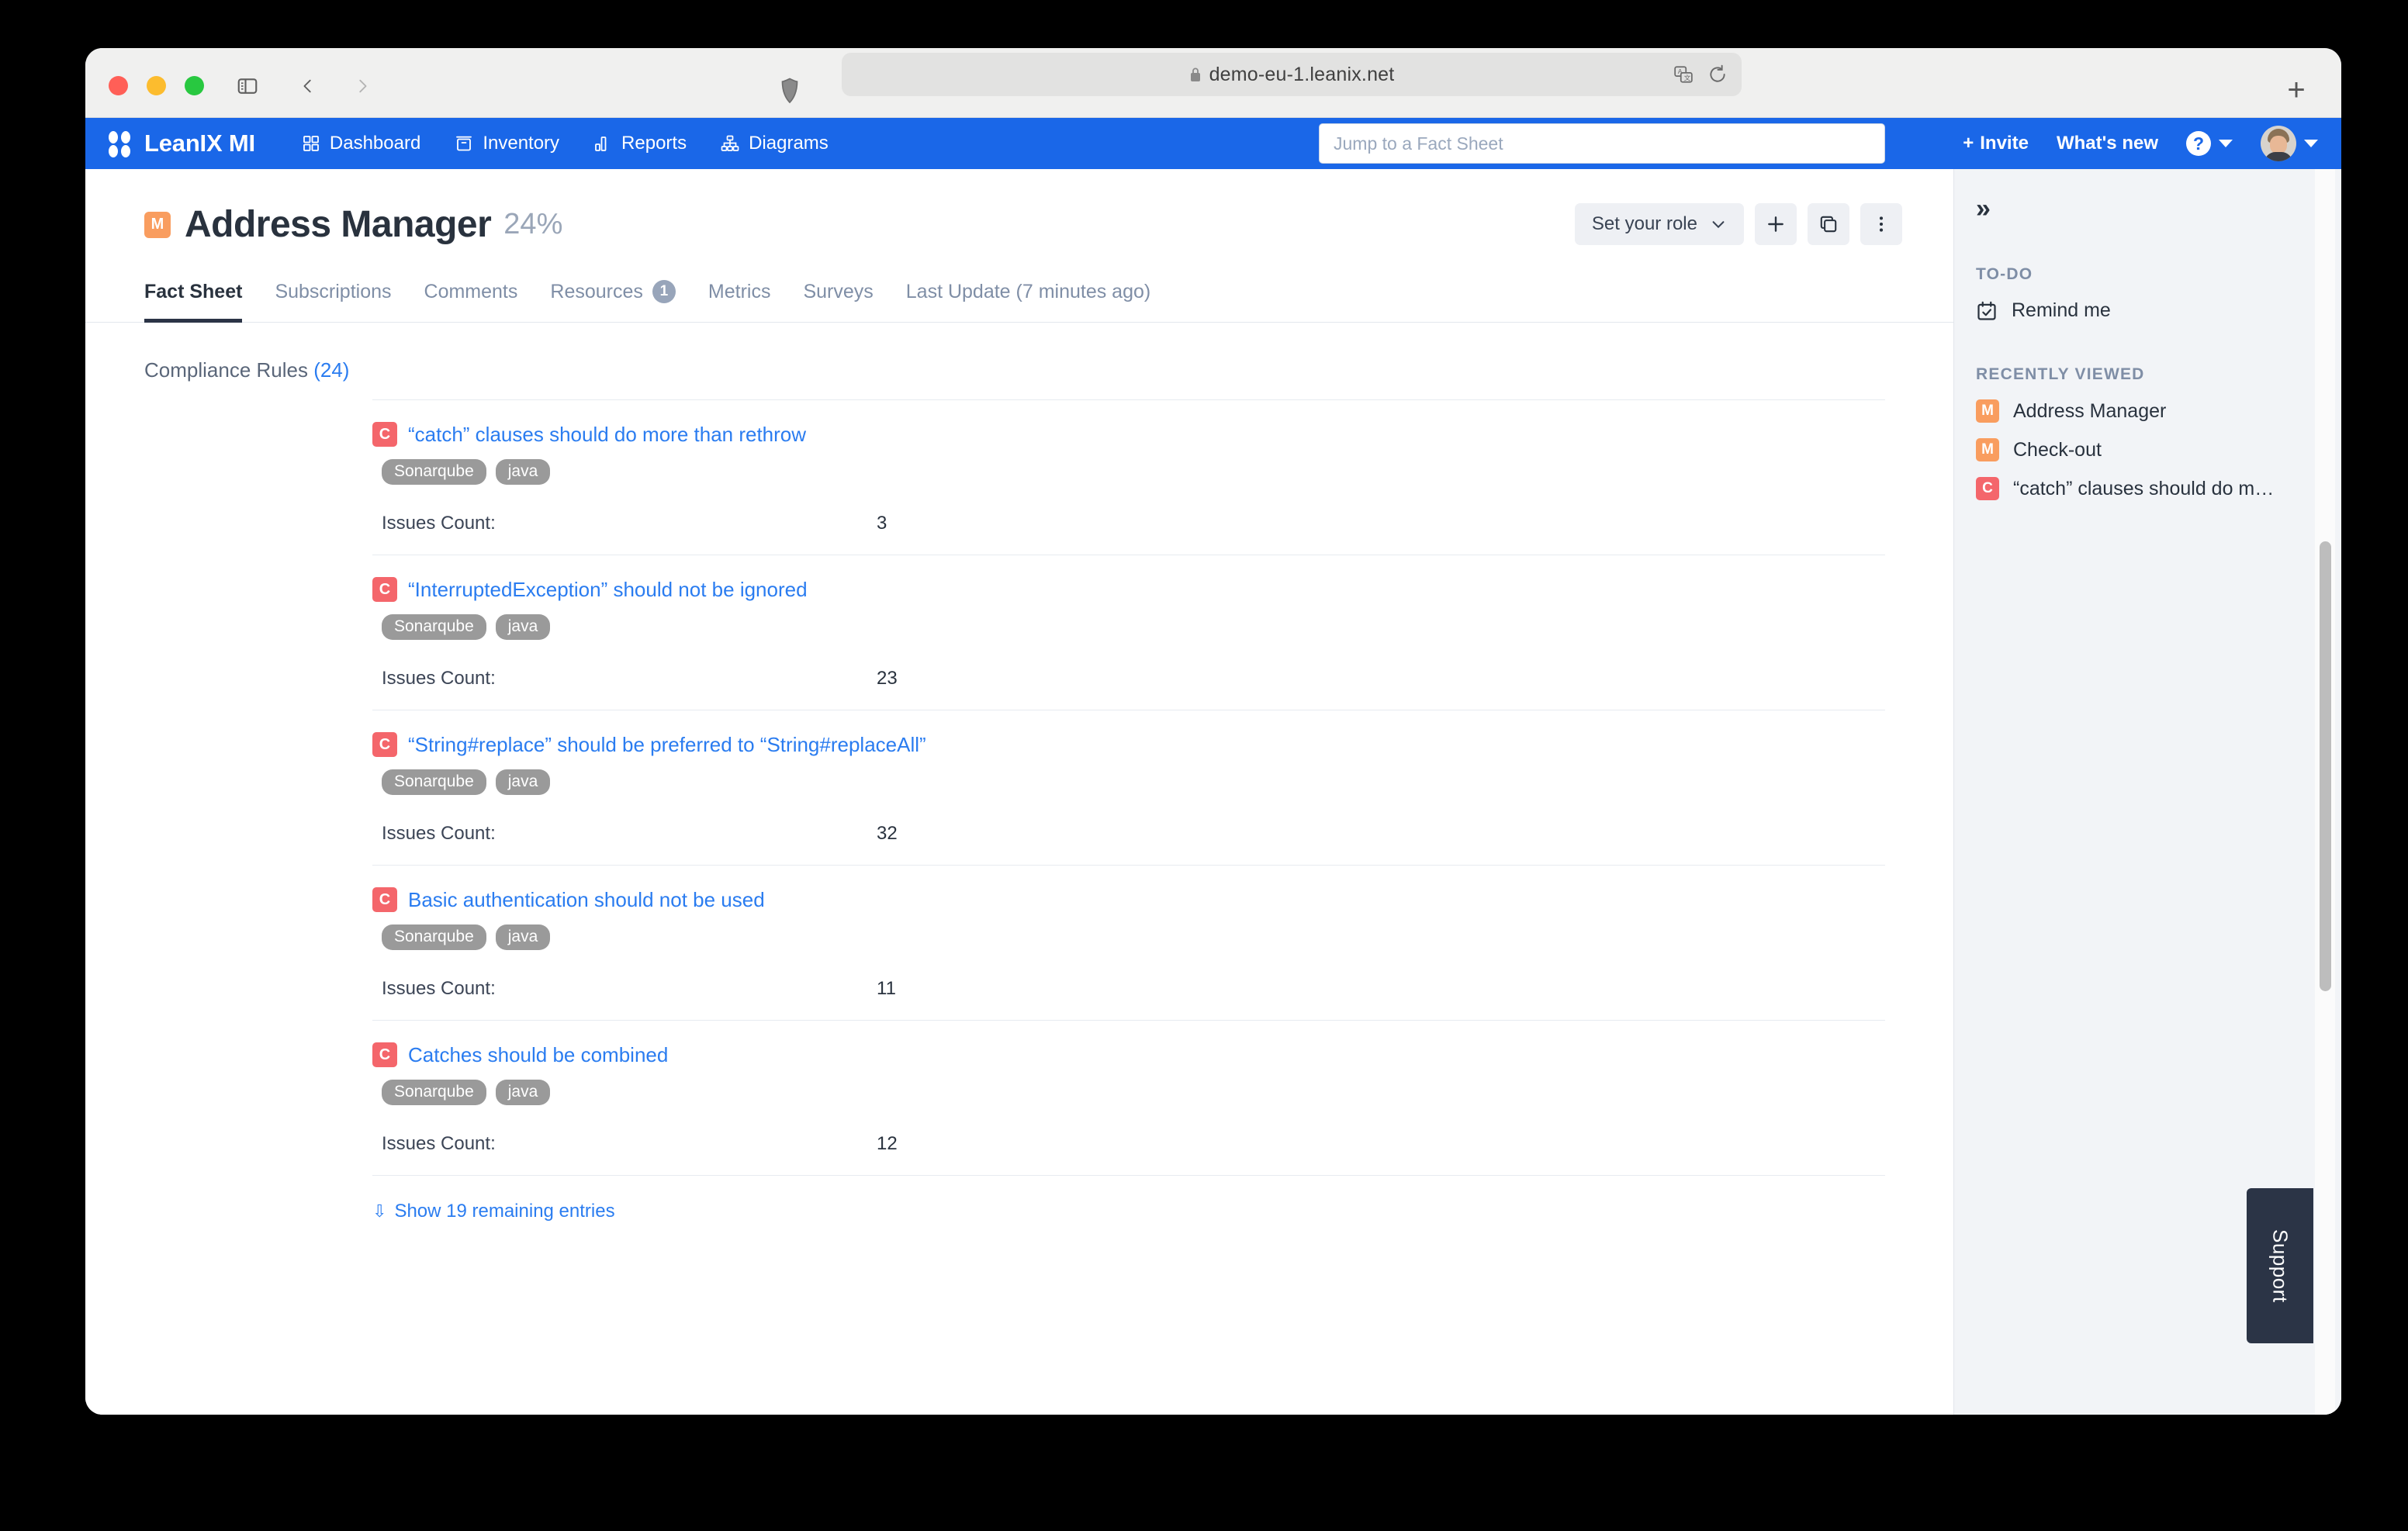 The image size is (2408, 1531). I want to click on forward-button, so click(362, 86).